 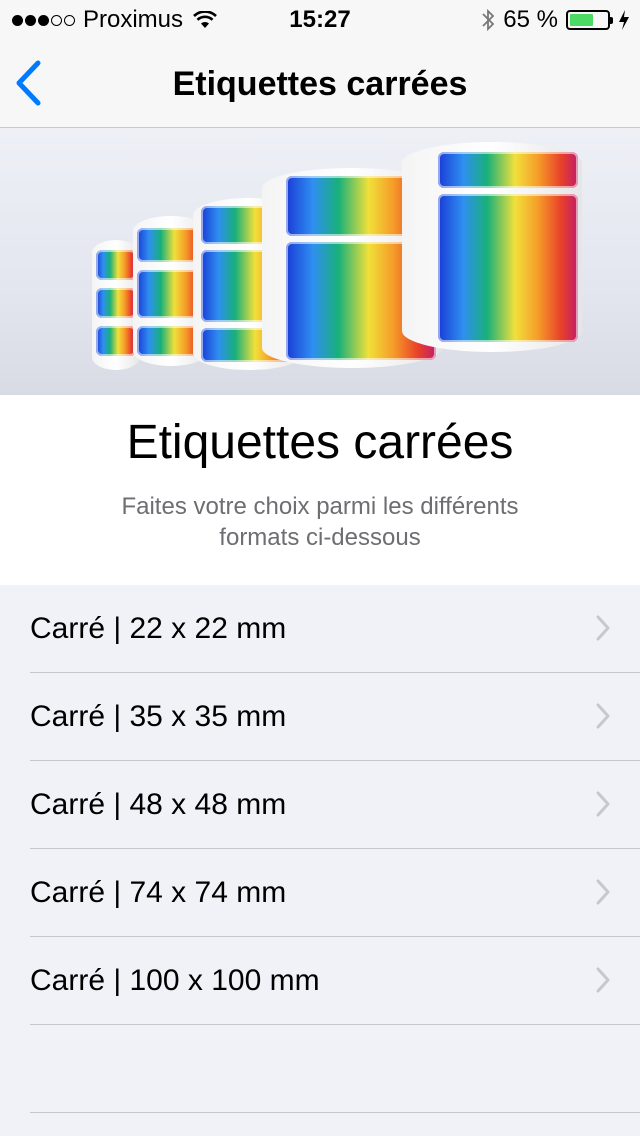 What do you see at coordinates (335, 1112) in the screenshot?
I see `list-bottom-divider` at bounding box center [335, 1112].